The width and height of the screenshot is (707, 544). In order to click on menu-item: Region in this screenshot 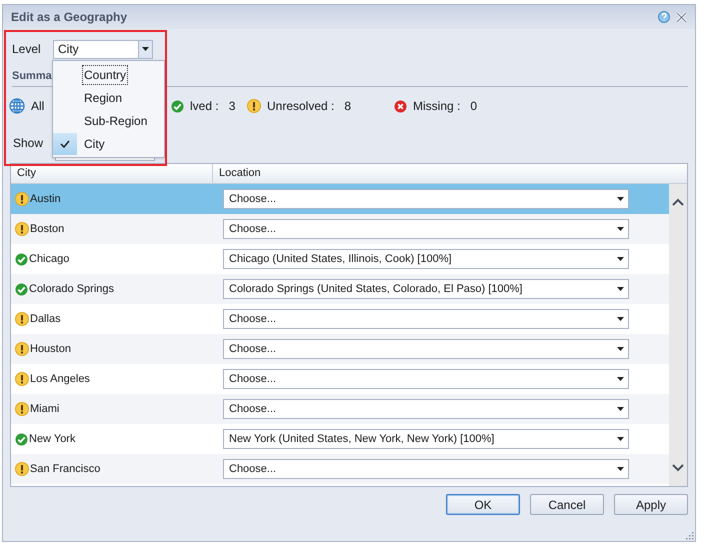, I will do `click(103, 97)`.